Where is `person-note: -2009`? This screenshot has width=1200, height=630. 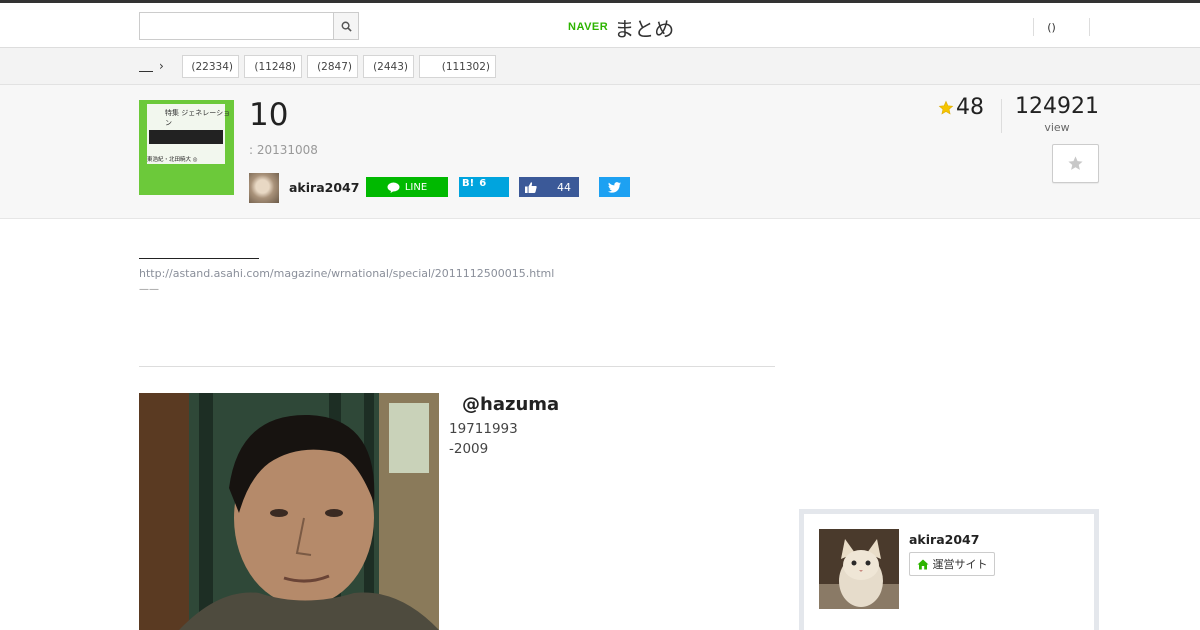
person-note: -2009 is located at coordinates (469, 449).